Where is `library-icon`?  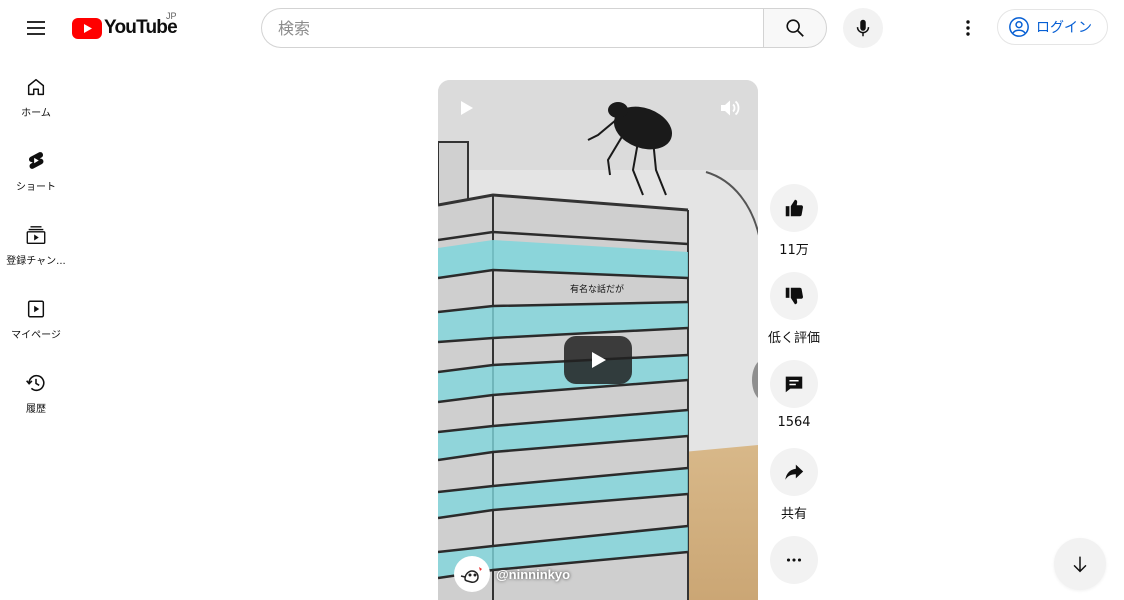 library-icon is located at coordinates (36, 309).